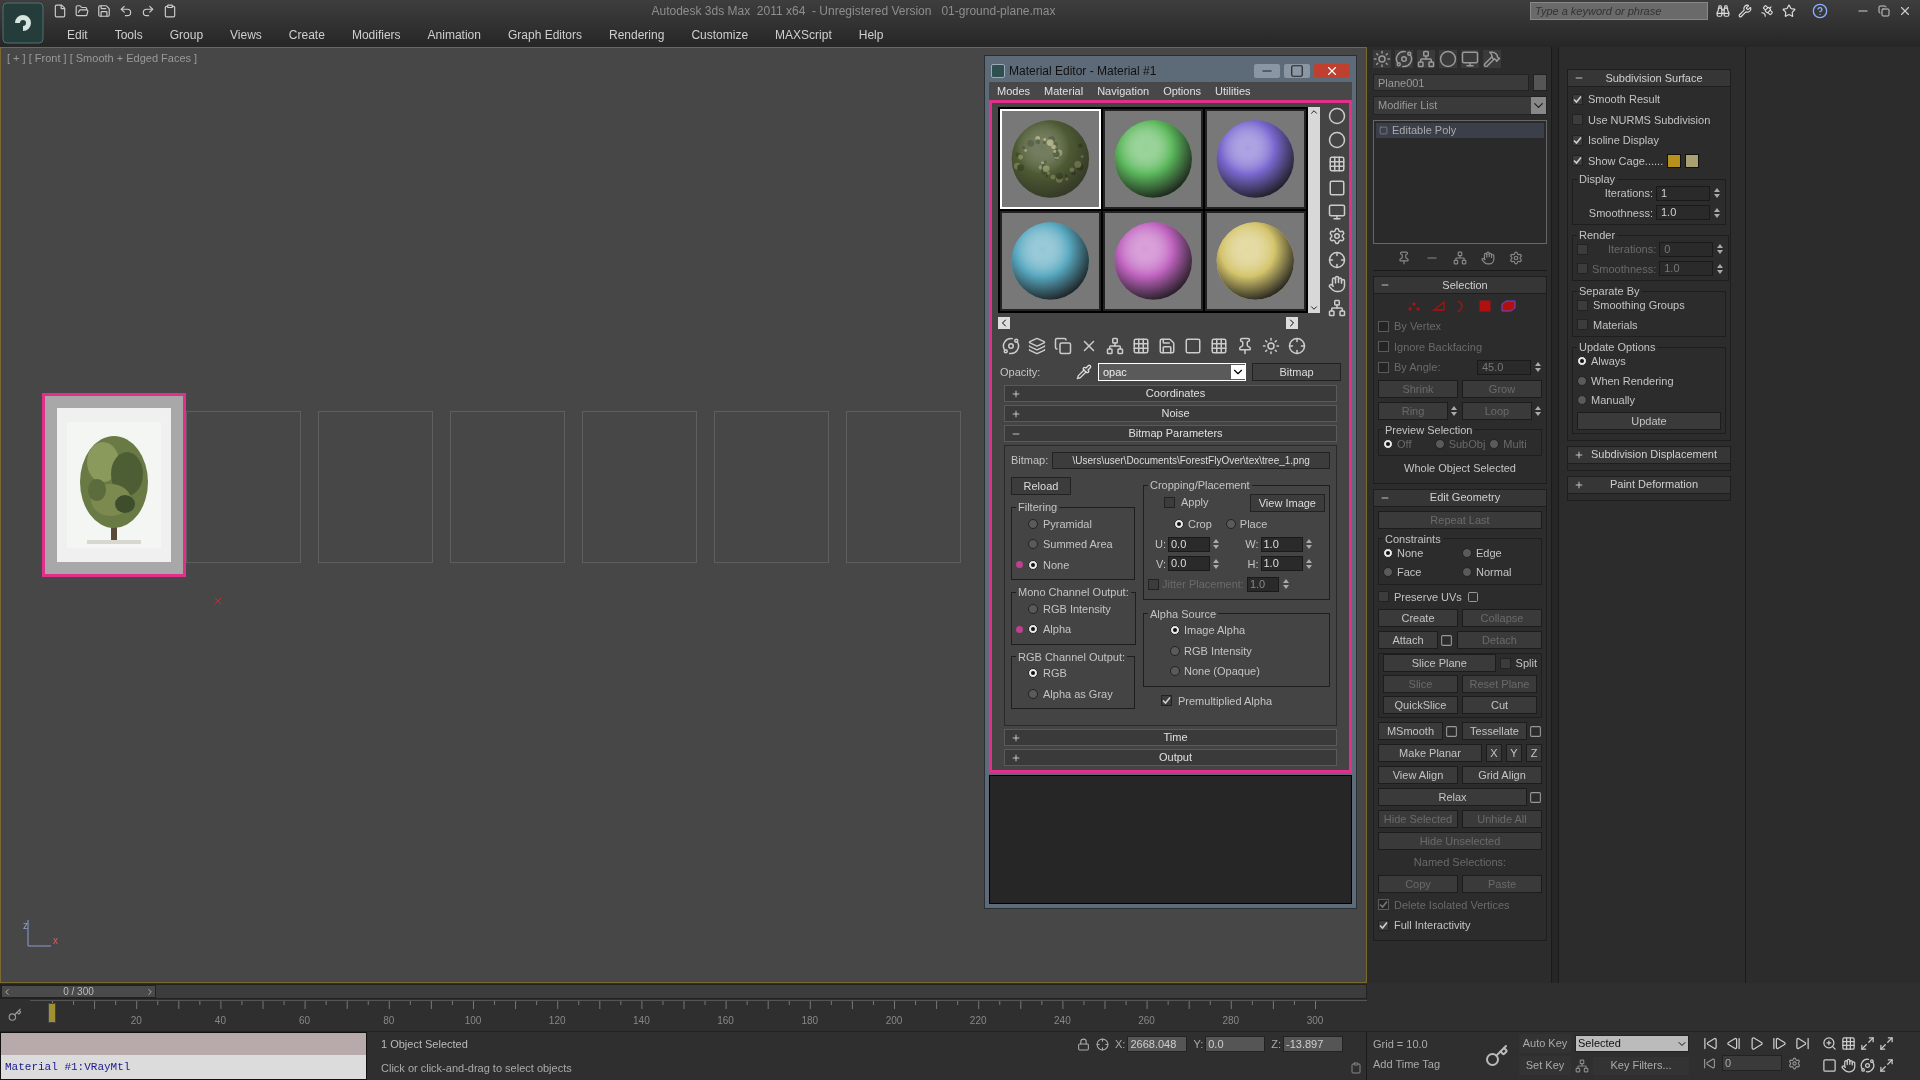 Image resolution: width=1920 pixels, height=1080 pixels. What do you see at coordinates (1157, 1044) in the screenshot?
I see `coordinate-field: 2668.048` at bounding box center [1157, 1044].